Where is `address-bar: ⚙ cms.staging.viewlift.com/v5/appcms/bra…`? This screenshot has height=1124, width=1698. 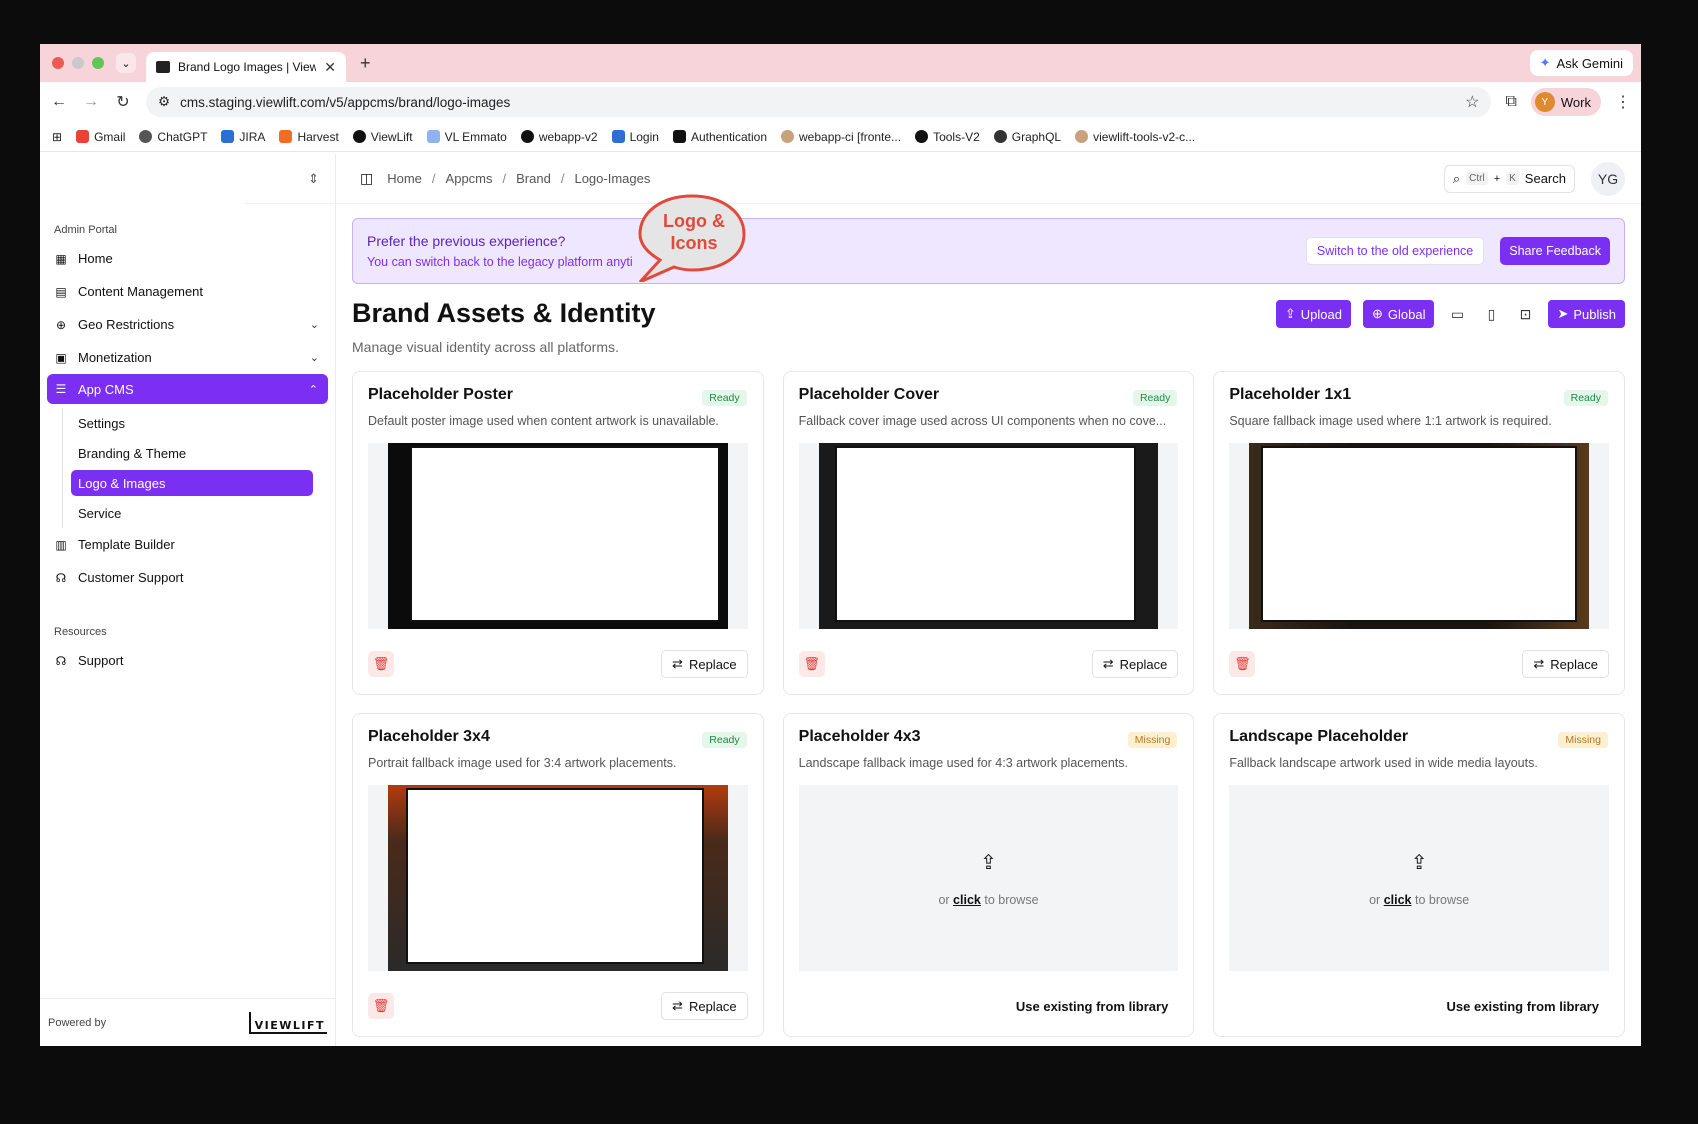
address-bar: ⚙ cms.staging.viewlift.com/v5/appcms/bra… is located at coordinates (819, 102).